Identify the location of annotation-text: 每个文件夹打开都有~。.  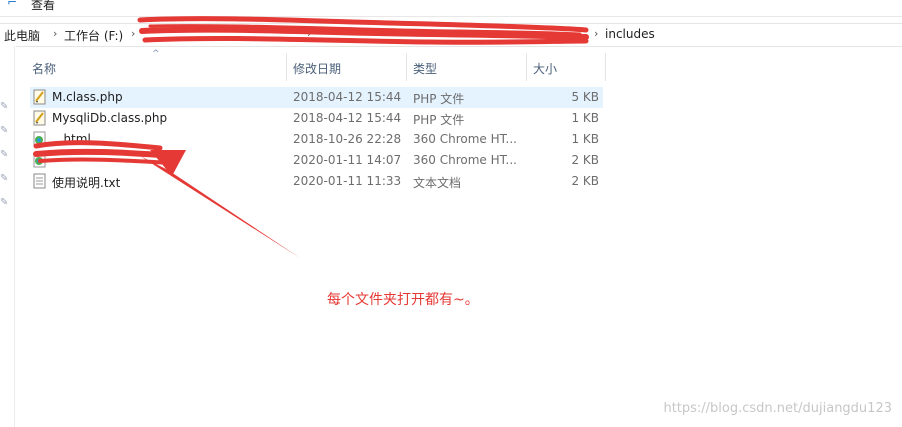
(403, 300).